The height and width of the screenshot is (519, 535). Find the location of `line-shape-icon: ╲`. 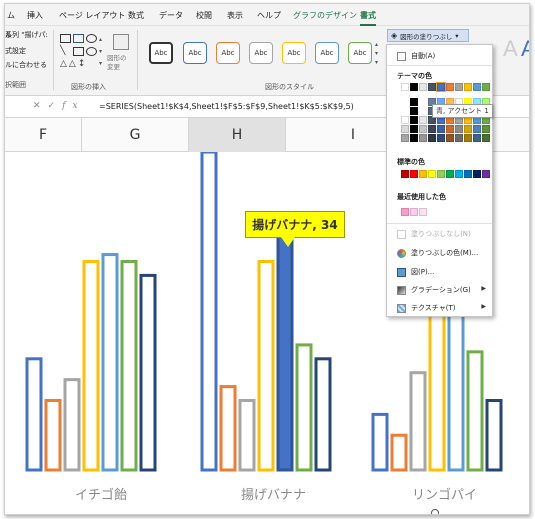

line-shape-icon: ╲ is located at coordinates (63, 51).